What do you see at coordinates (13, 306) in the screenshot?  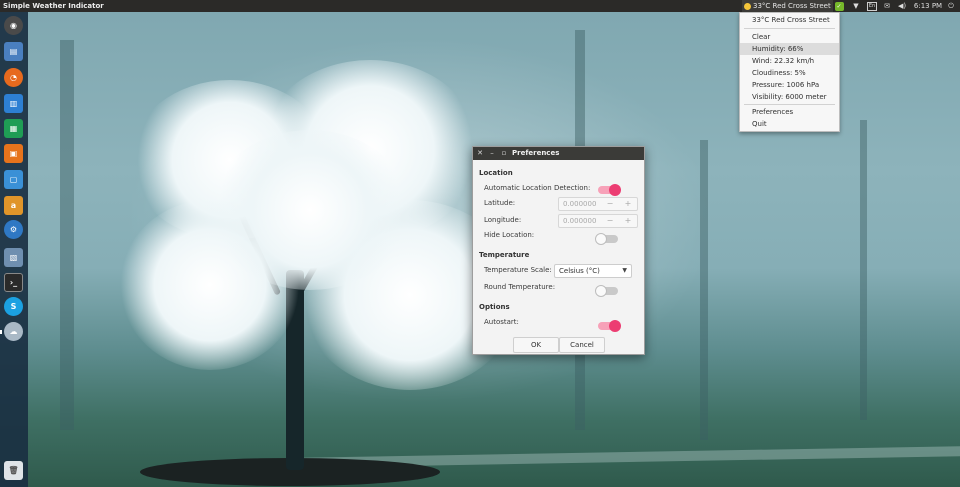 I see `skype-icon: S` at bounding box center [13, 306].